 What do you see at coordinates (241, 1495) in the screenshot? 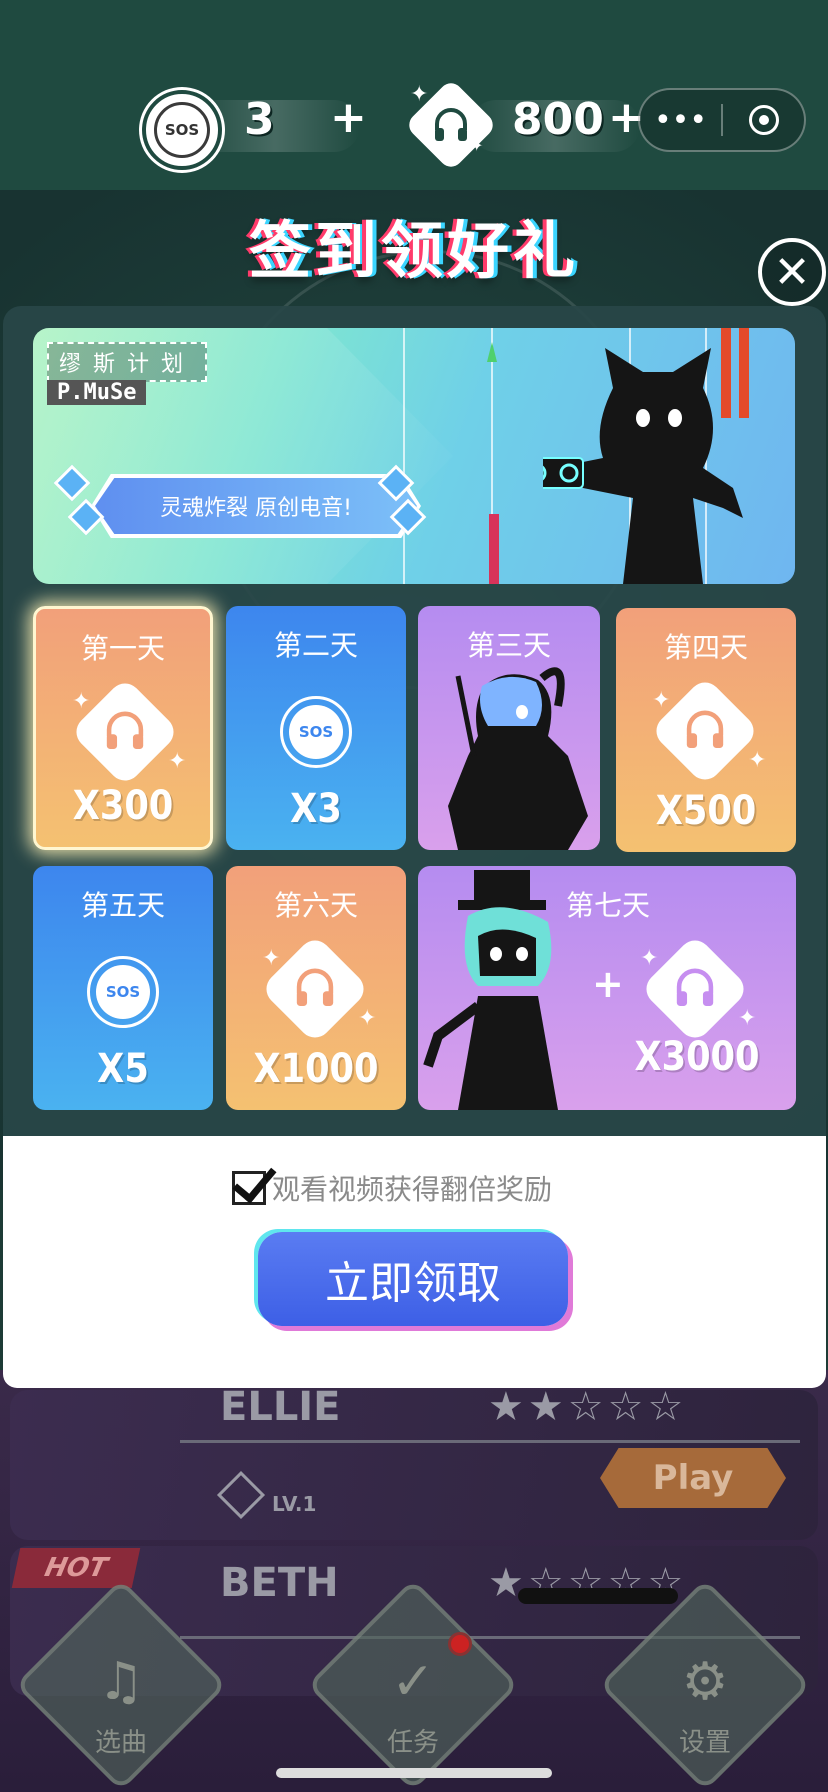
I see `heart-icon` at bounding box center [241, 1495].